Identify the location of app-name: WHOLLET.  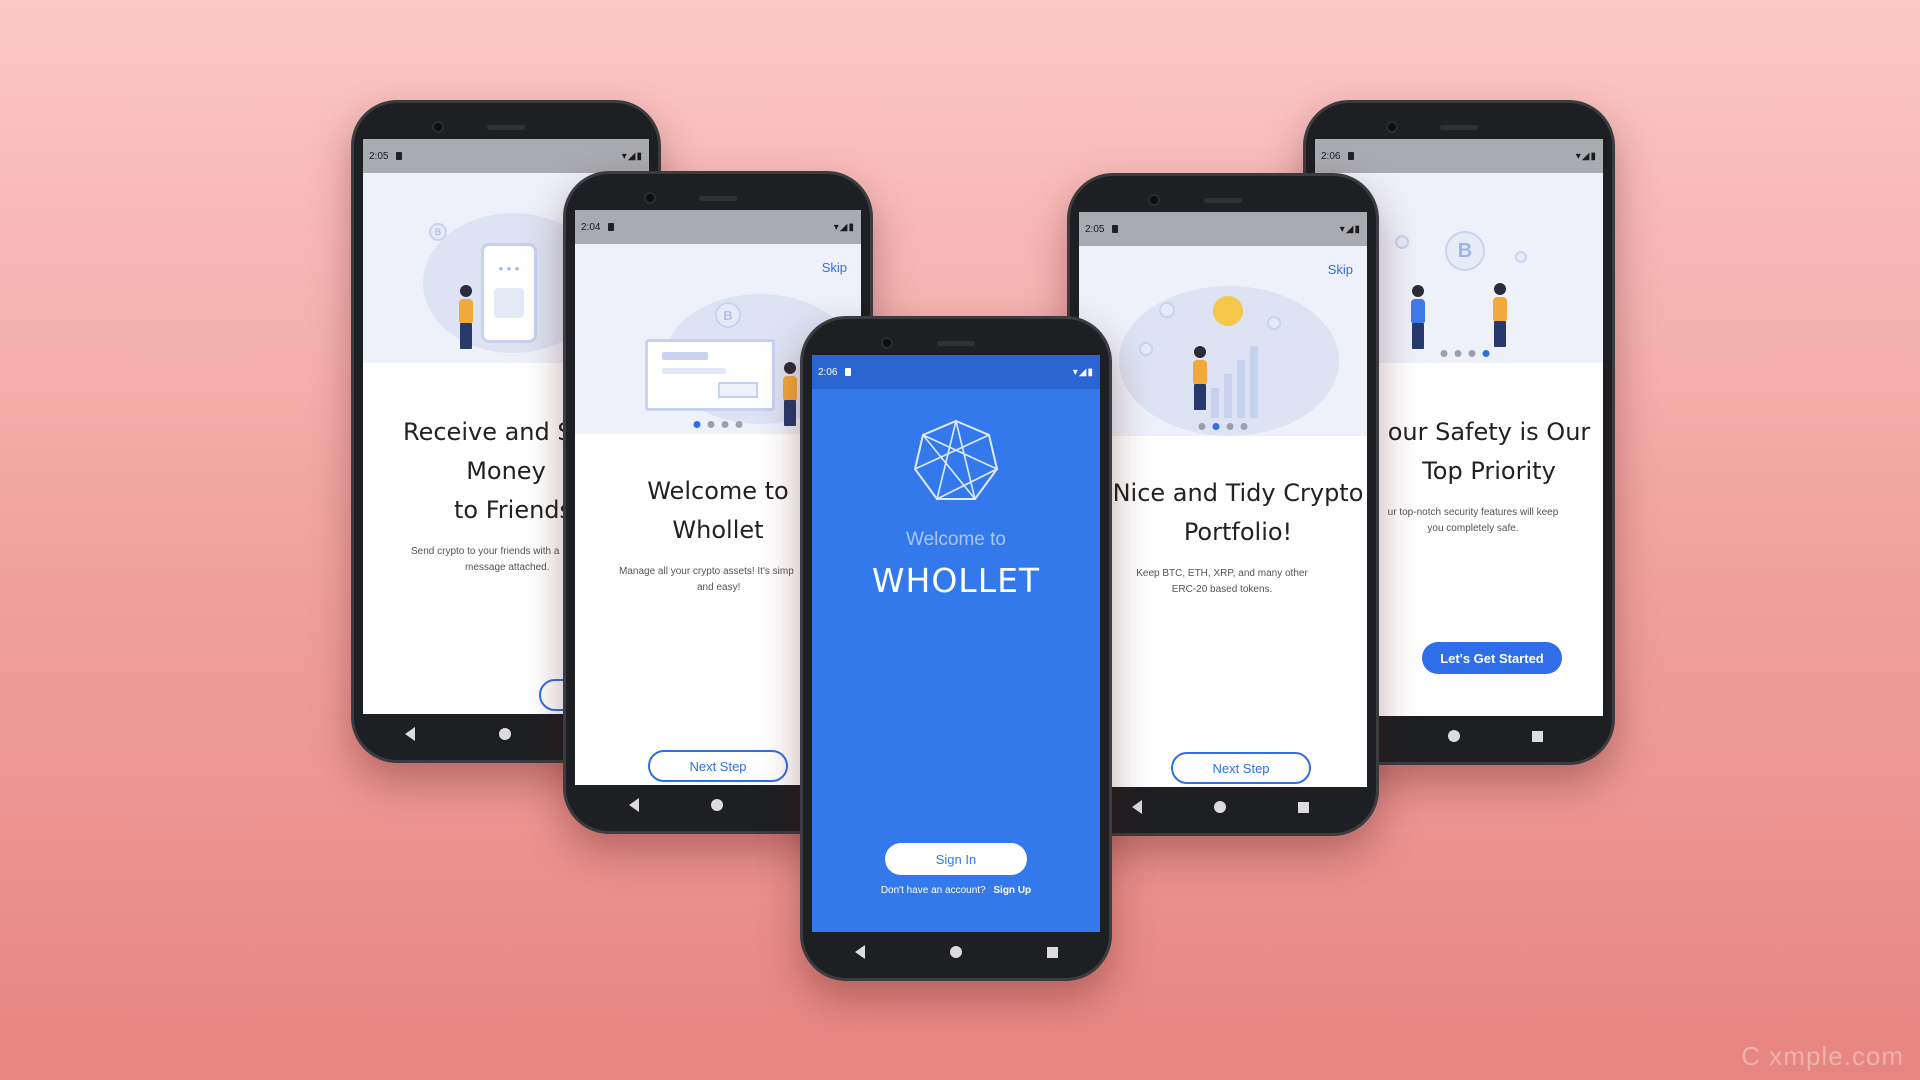
(956, 580).